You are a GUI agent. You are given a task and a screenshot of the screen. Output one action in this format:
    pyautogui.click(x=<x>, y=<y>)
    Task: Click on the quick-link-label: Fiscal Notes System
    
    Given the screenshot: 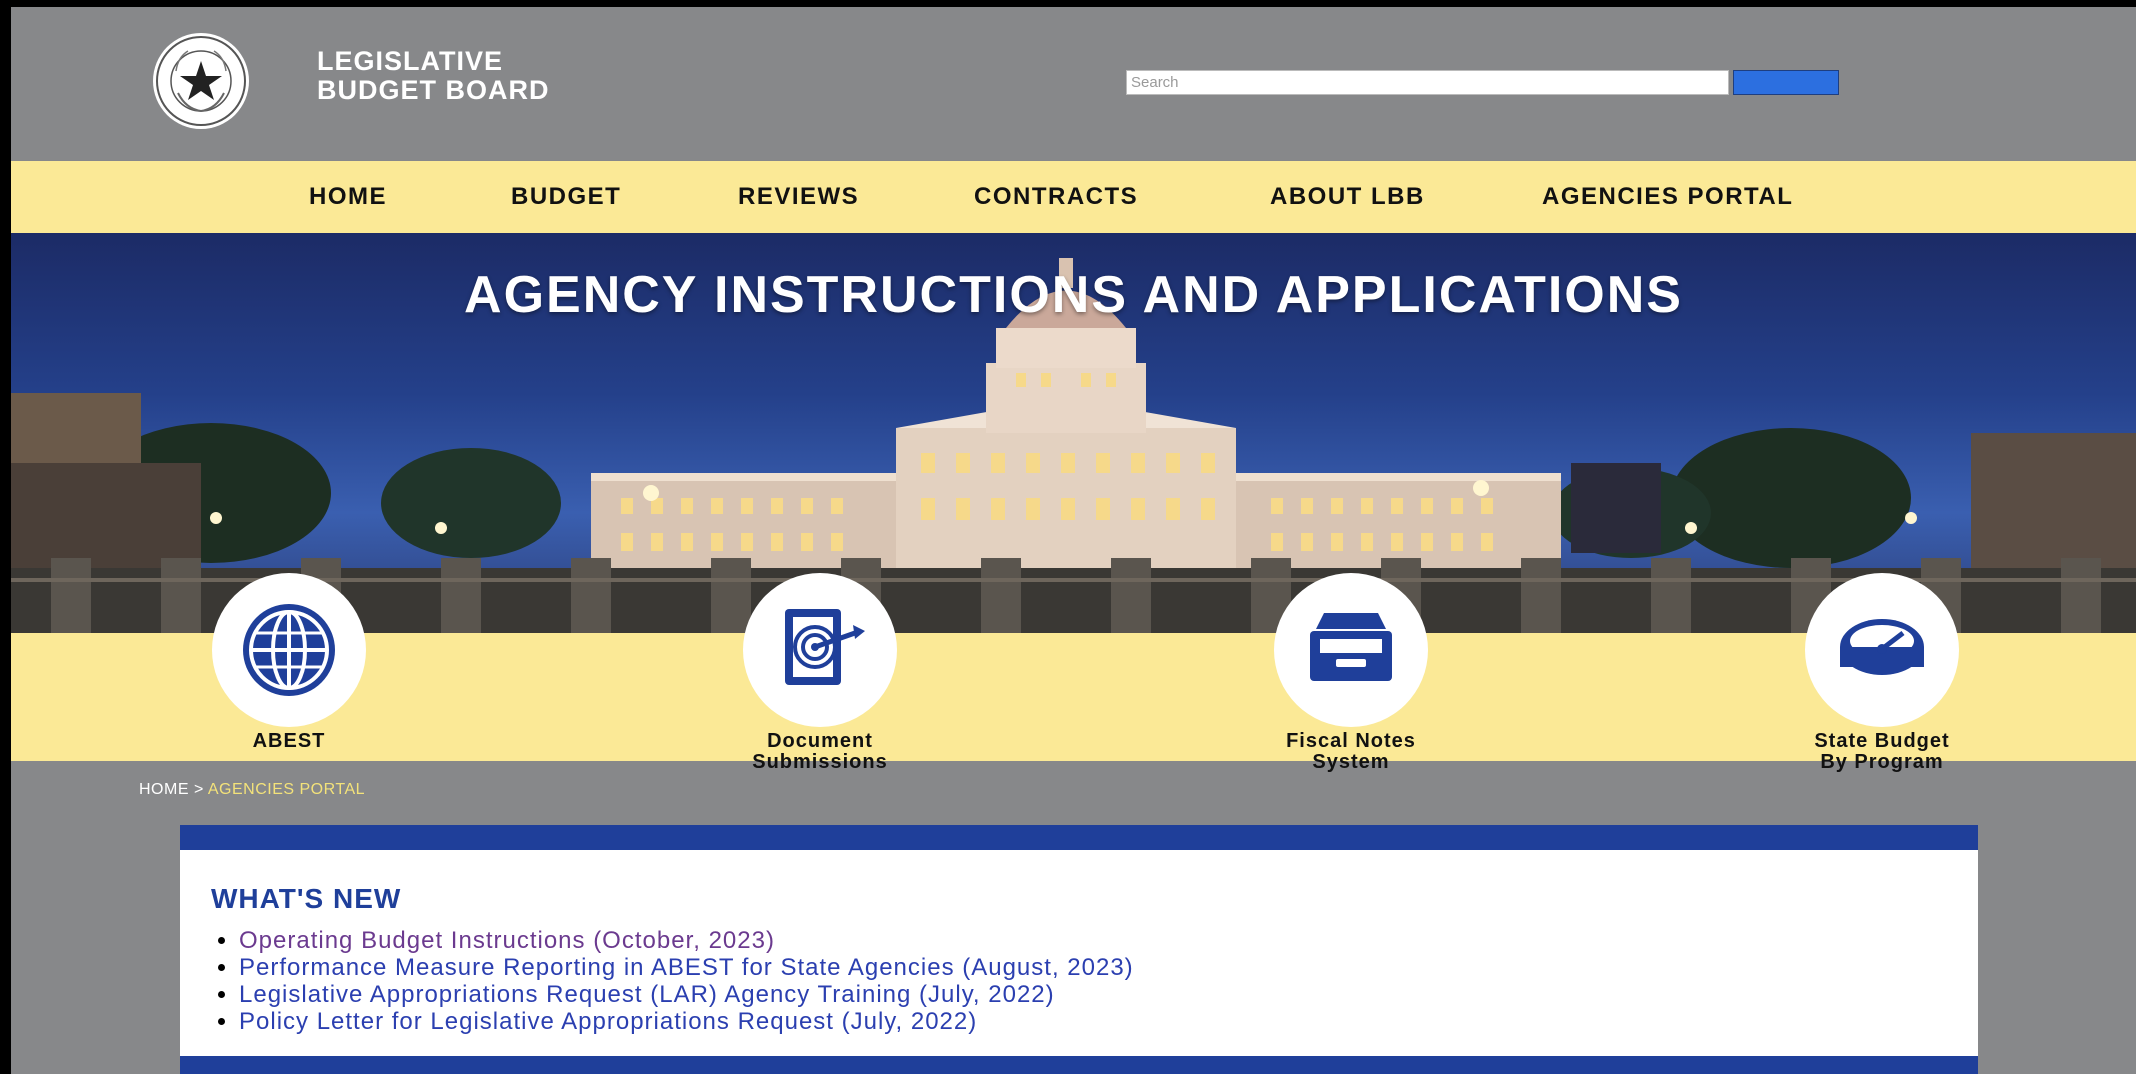 What is the action you would take?
    pyautogui.click(x=1351, y=751)
    